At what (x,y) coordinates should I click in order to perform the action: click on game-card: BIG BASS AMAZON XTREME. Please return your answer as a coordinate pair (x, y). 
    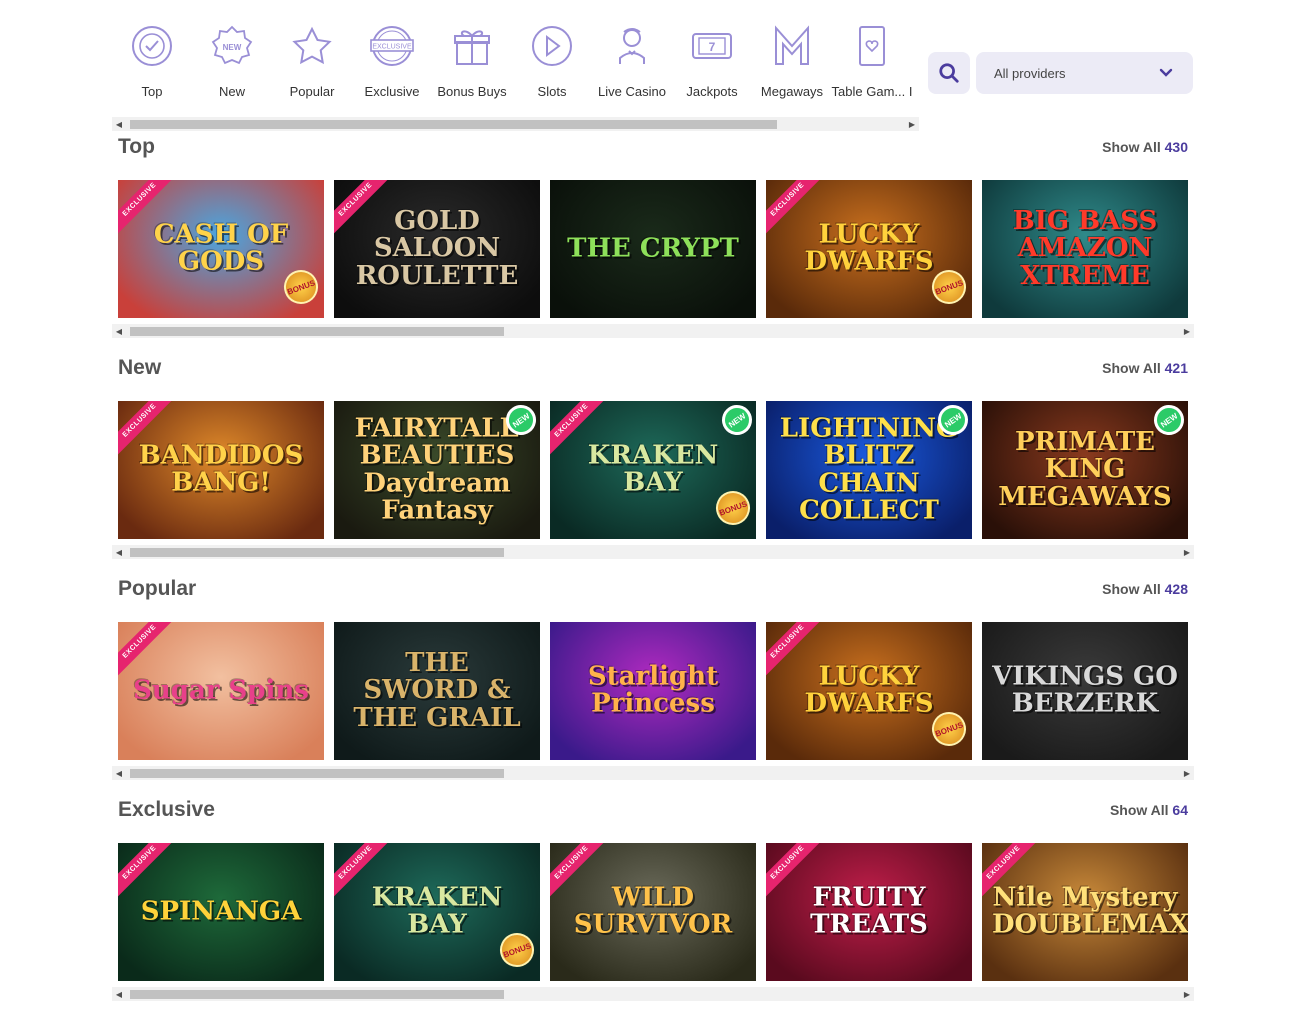
    Looking at the image, I should click on (1085, 249).